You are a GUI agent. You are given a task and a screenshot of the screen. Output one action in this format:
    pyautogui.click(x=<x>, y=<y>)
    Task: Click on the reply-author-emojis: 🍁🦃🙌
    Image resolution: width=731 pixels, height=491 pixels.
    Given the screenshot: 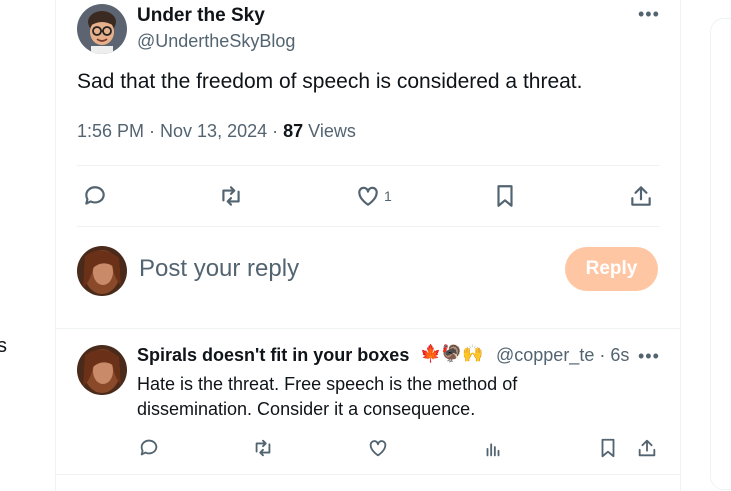 What is the action you would take?
    pyautogui.click(x=452, y=353)
    